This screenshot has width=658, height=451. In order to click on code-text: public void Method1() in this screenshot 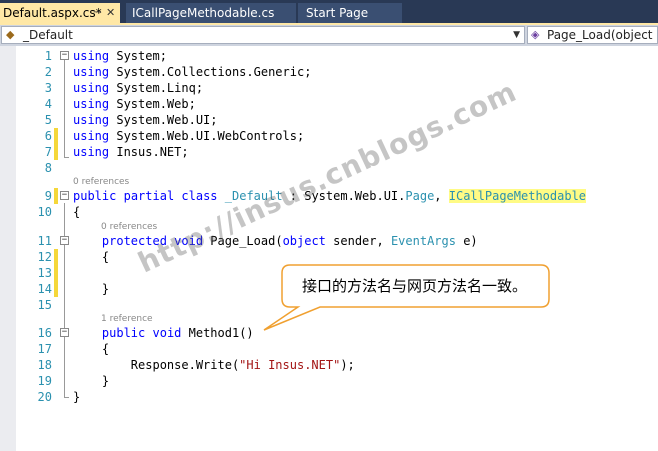, I will do `click(177, 333)`.